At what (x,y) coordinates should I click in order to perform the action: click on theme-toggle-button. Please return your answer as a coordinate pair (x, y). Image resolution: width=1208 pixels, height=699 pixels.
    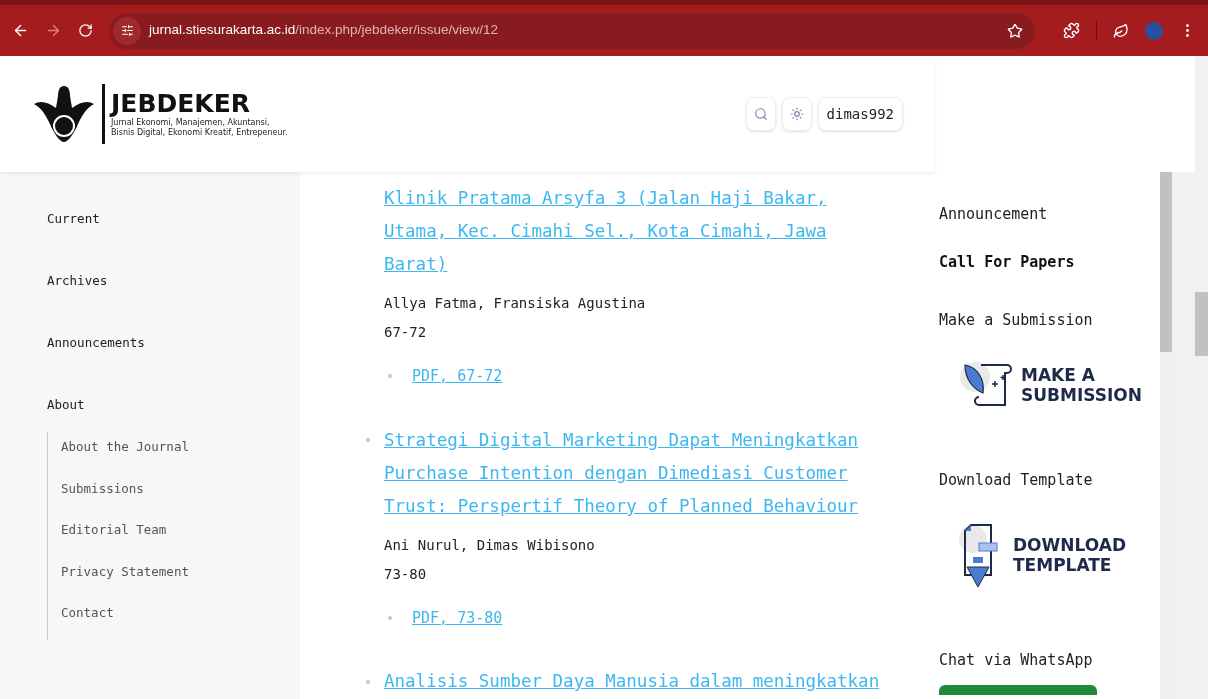
    Looking at the image, I should click on (796, 114).